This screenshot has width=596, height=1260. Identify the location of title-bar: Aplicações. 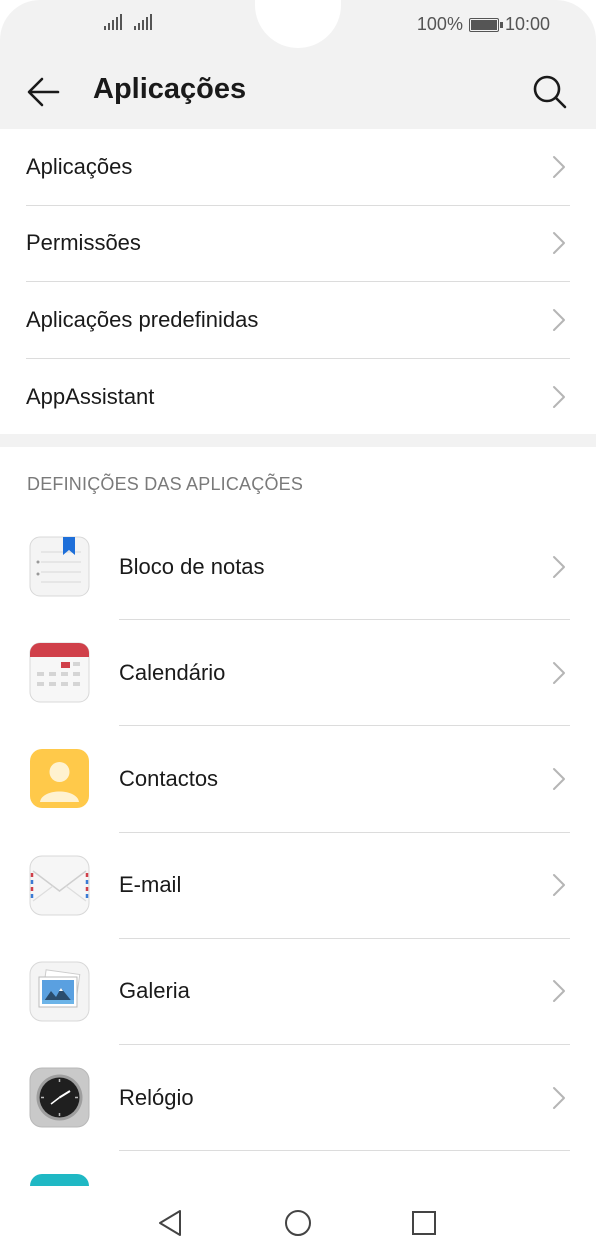
(298, 92).